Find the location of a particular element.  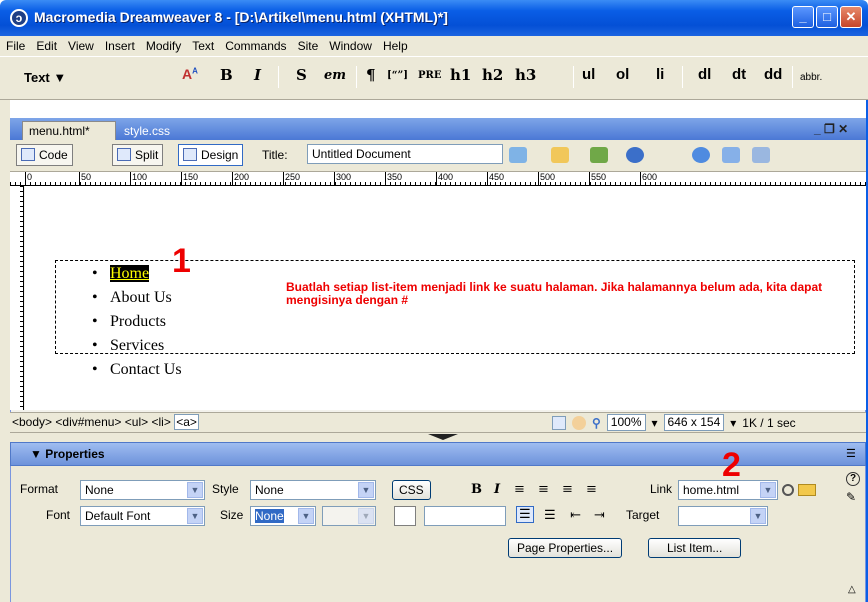

em-button: em is located at coordinates (335, 75).